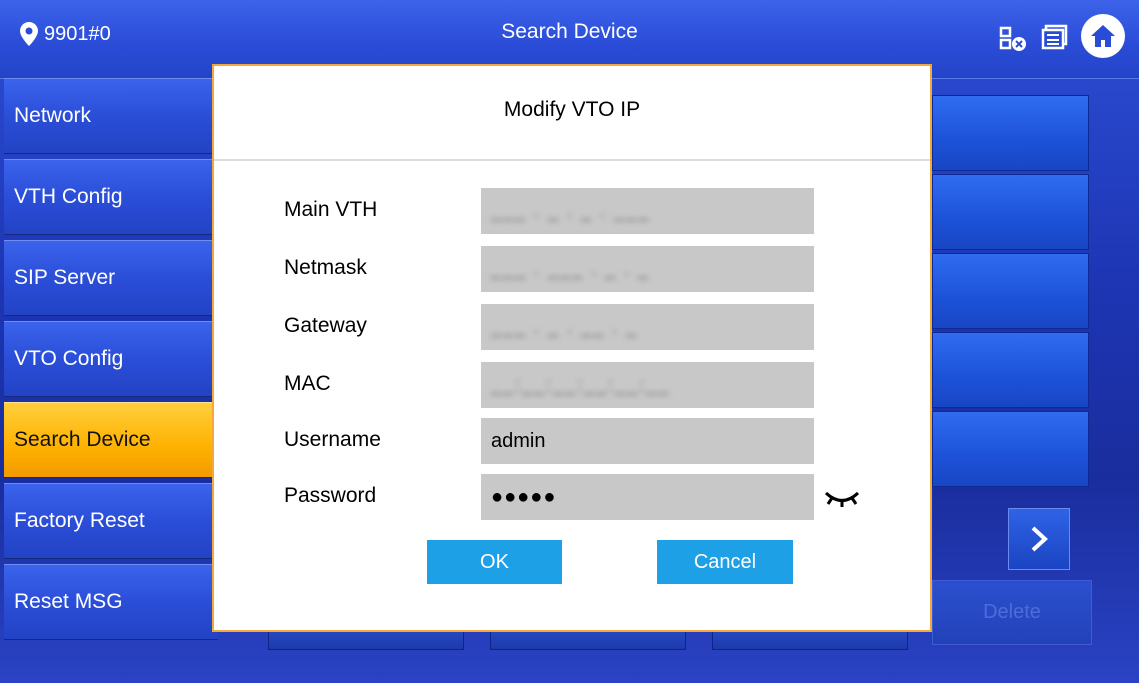 This screenshot has width=1139, height=683. I want to click on dialog-title: Modify VTO IP, so click(572, 109).